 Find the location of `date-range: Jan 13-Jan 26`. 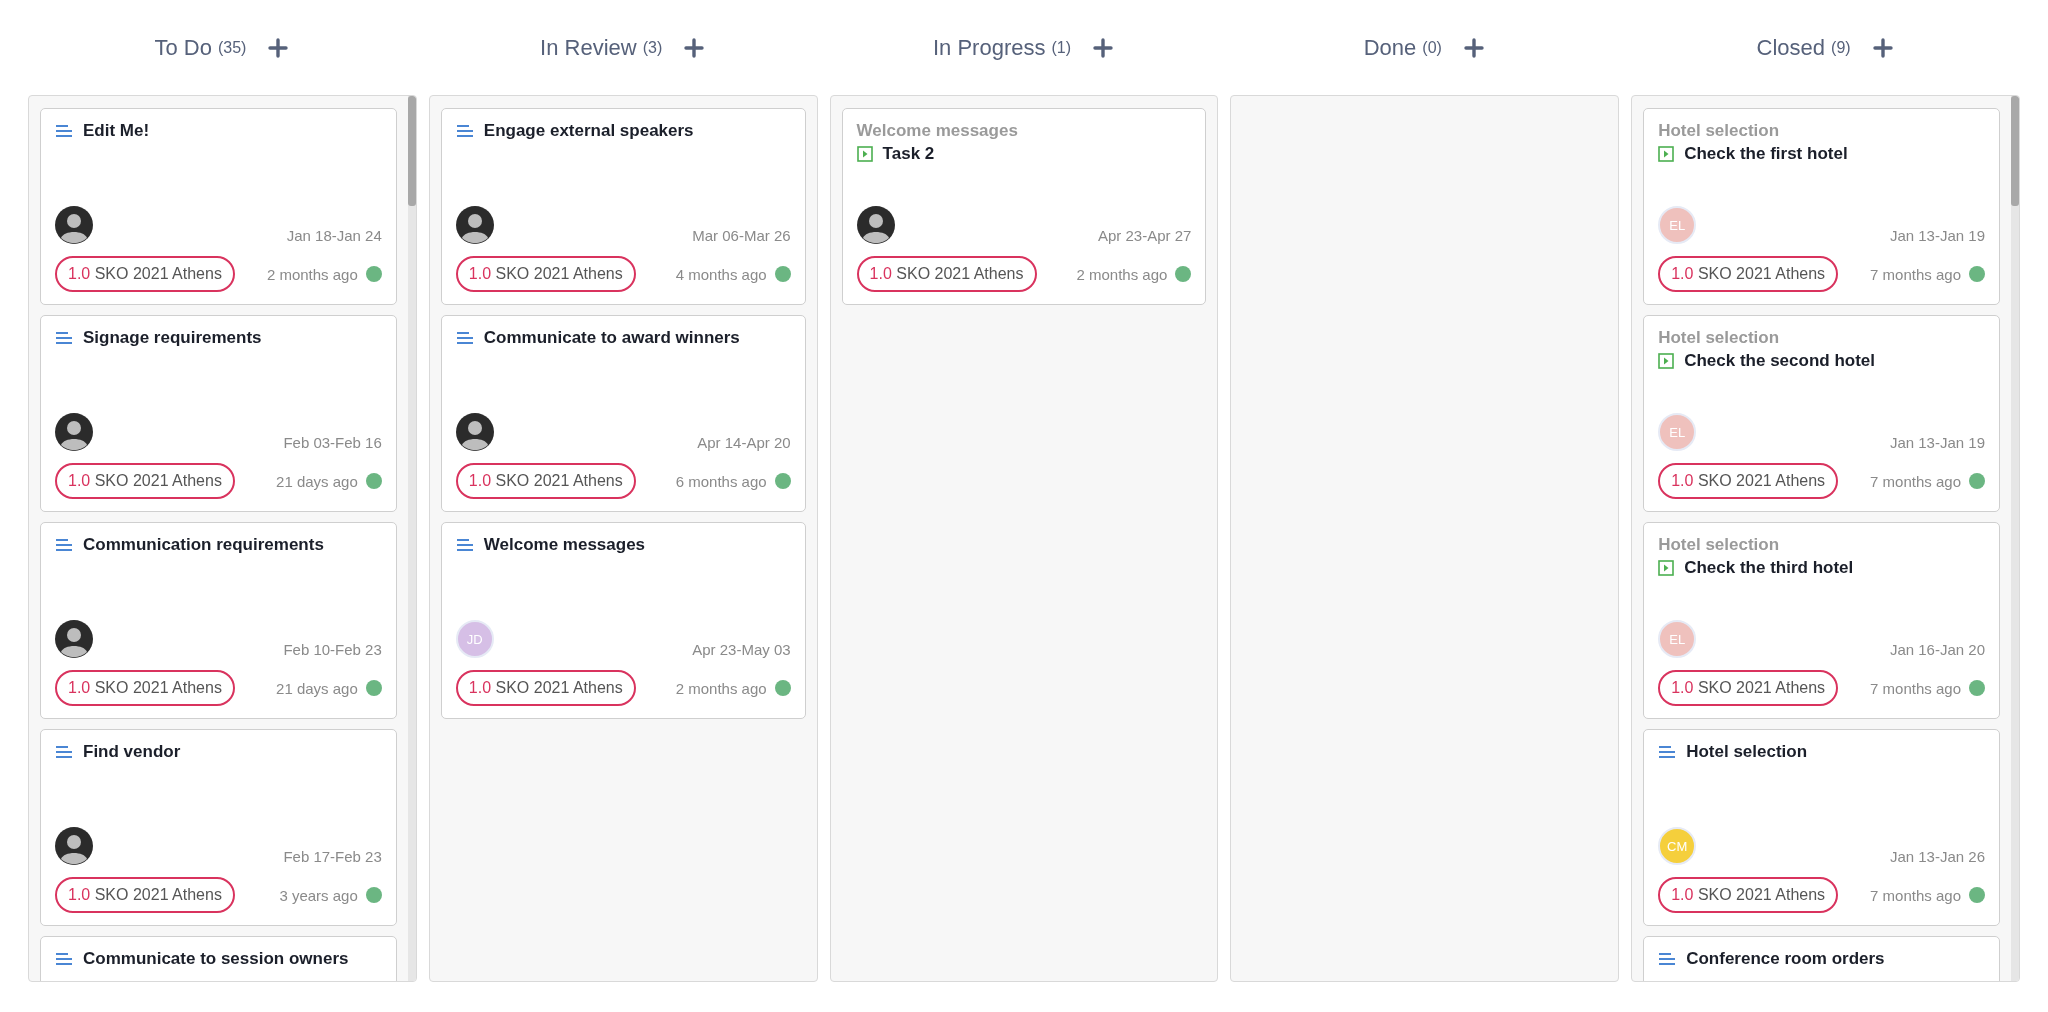

date-range: Jan 13-Jan 26 is located at coordinates (1937, 856).